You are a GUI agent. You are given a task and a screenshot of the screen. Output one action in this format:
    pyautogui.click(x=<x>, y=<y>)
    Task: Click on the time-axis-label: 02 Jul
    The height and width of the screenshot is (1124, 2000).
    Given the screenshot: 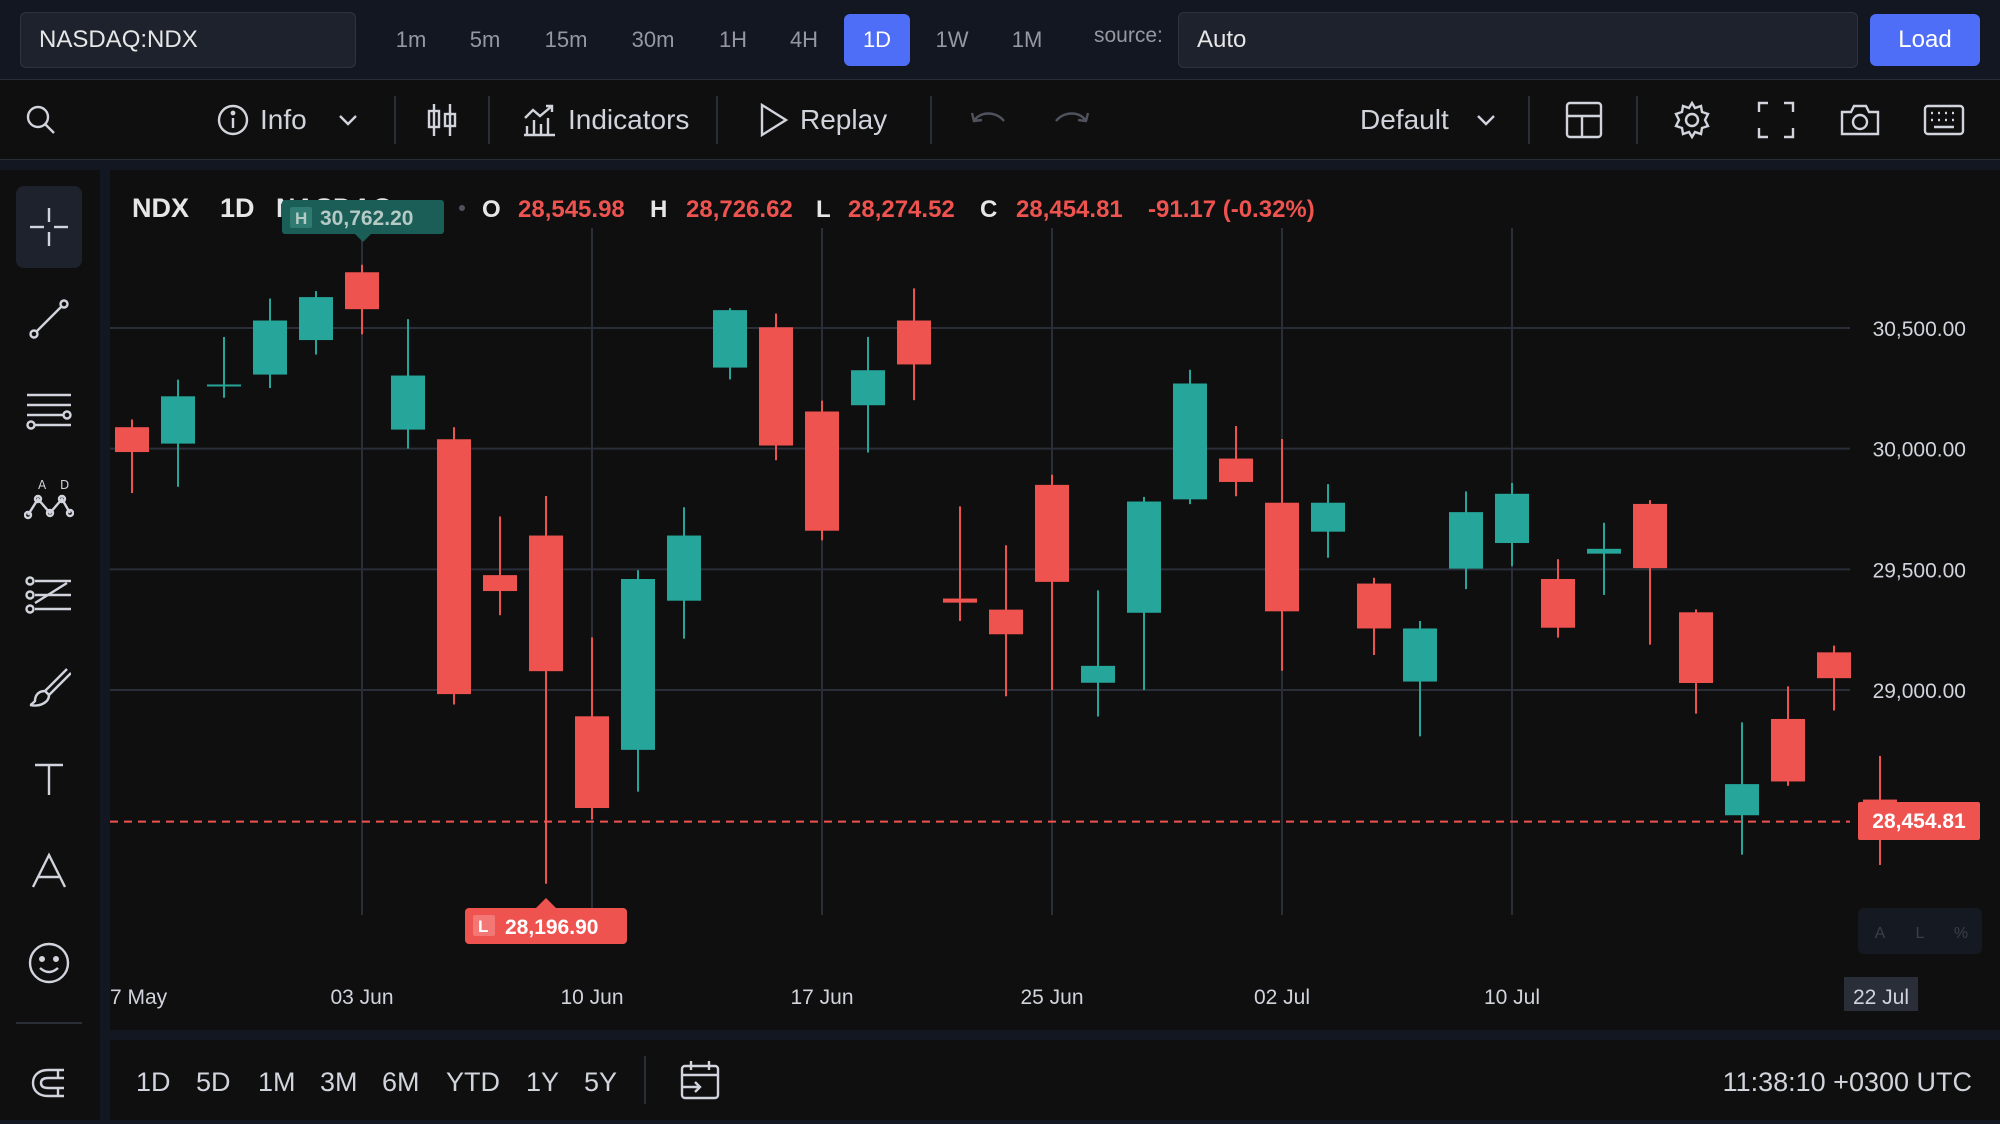 What is the action you would take?
    pyautogui.click(x=1282, y=997)
    